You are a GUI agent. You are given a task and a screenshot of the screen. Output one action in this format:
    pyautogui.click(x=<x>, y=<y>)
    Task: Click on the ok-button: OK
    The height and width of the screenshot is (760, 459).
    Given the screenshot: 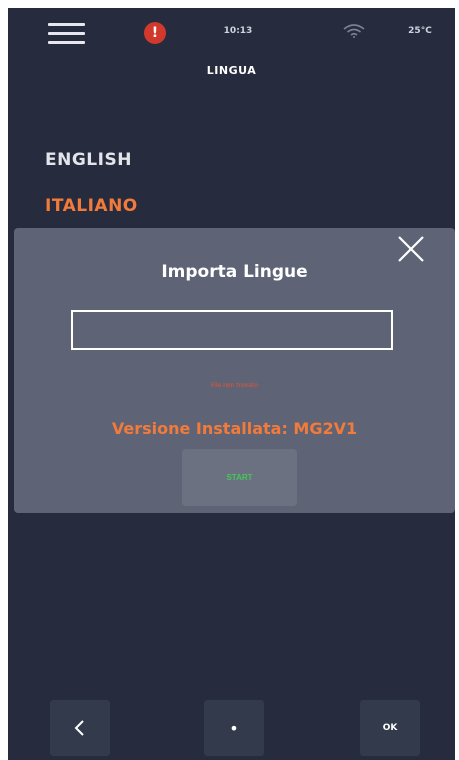 What is the action you would take?
    pyautogui.click(x=390, y=728)
    